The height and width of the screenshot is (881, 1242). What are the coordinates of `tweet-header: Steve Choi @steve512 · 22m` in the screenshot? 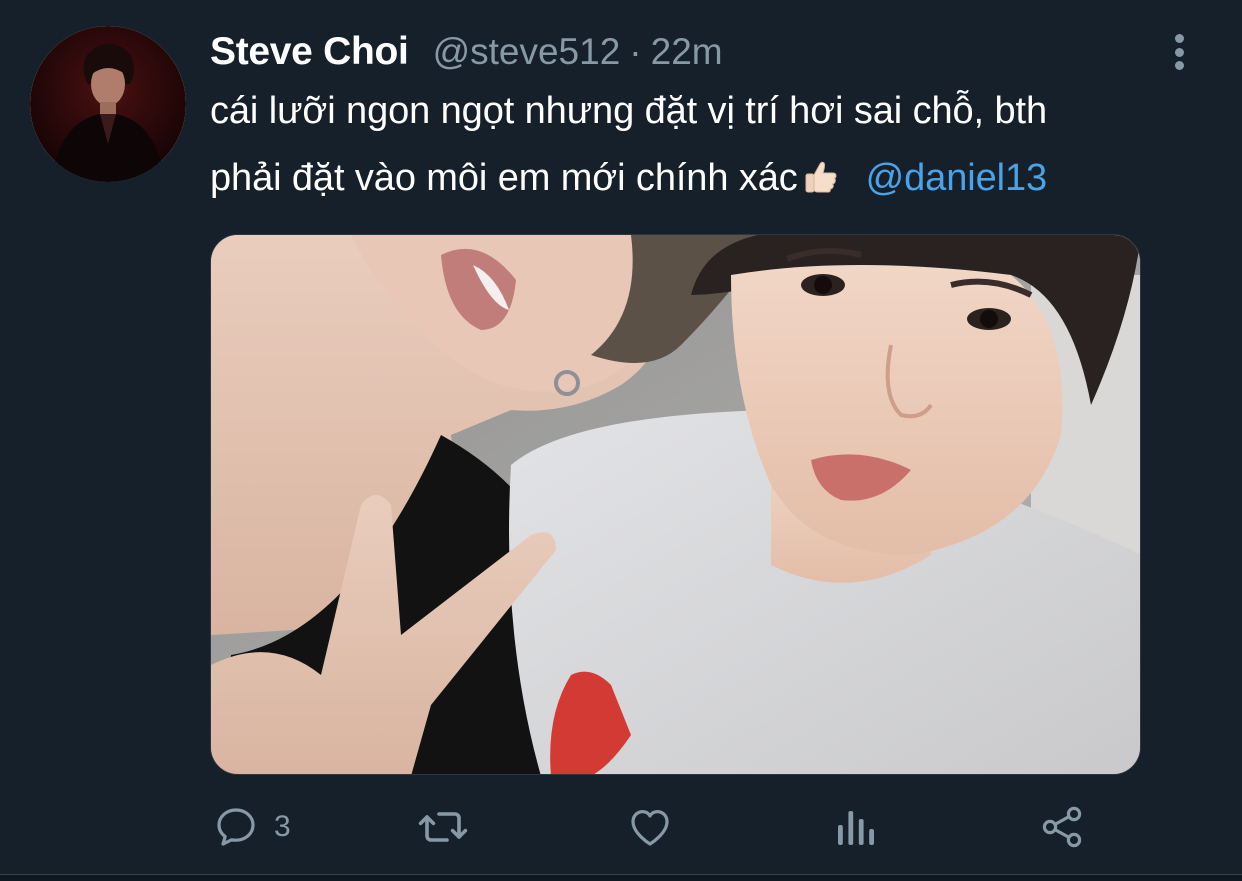 It's located at (466, 52).